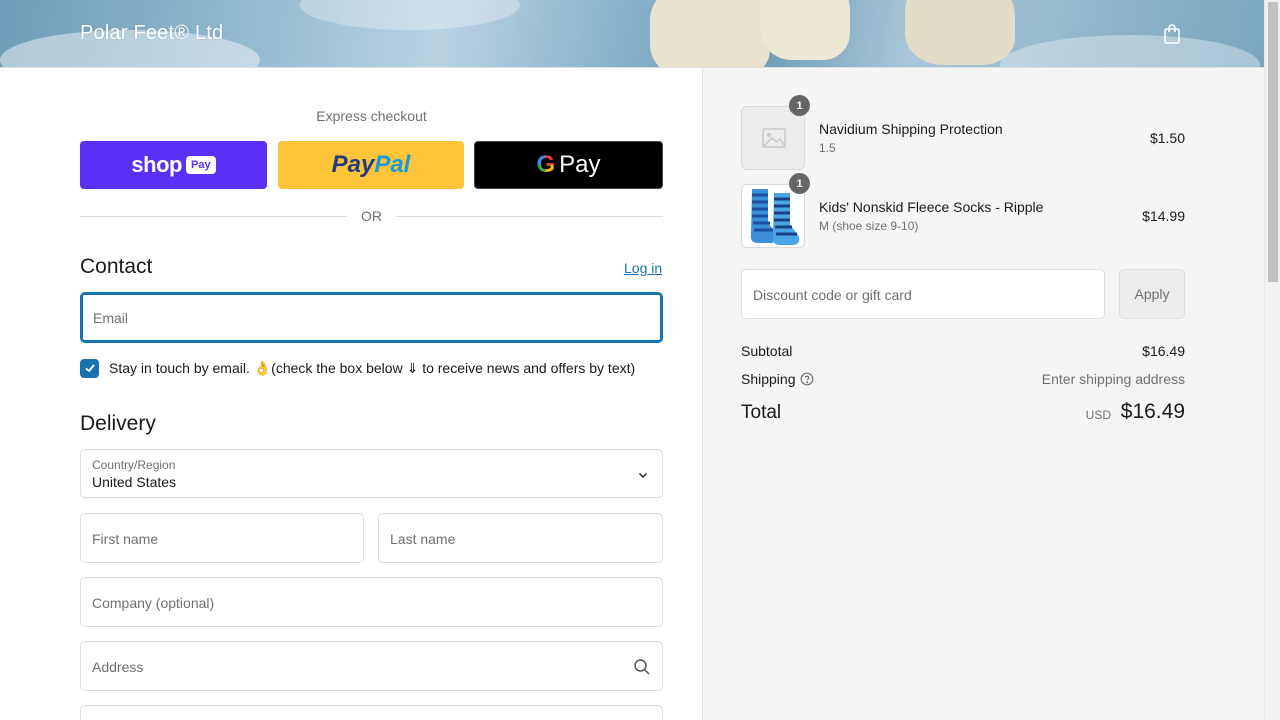  What do you see at coordinates (118, 667) in the screenshot?
I see `address-placeholder: Address` at bounding box center [118, 667].